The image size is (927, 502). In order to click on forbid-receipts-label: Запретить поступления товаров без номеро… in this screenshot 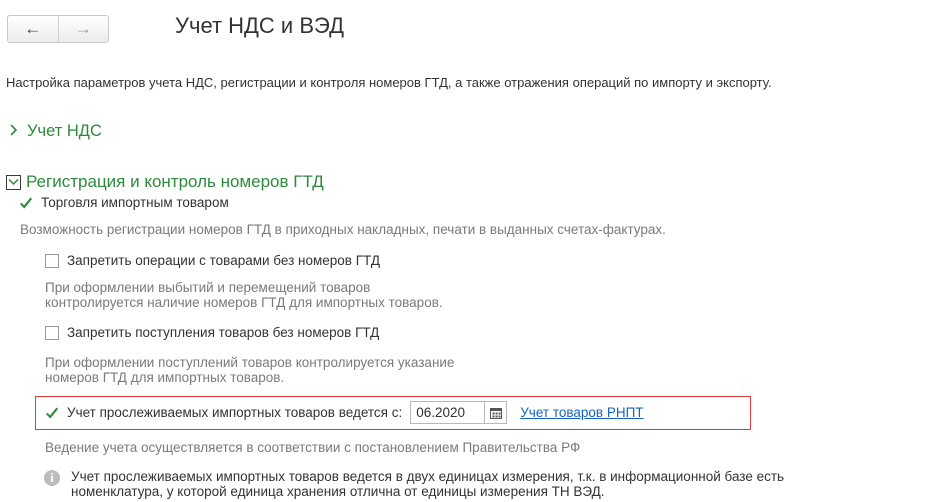, I will do `click(223, 332)`.